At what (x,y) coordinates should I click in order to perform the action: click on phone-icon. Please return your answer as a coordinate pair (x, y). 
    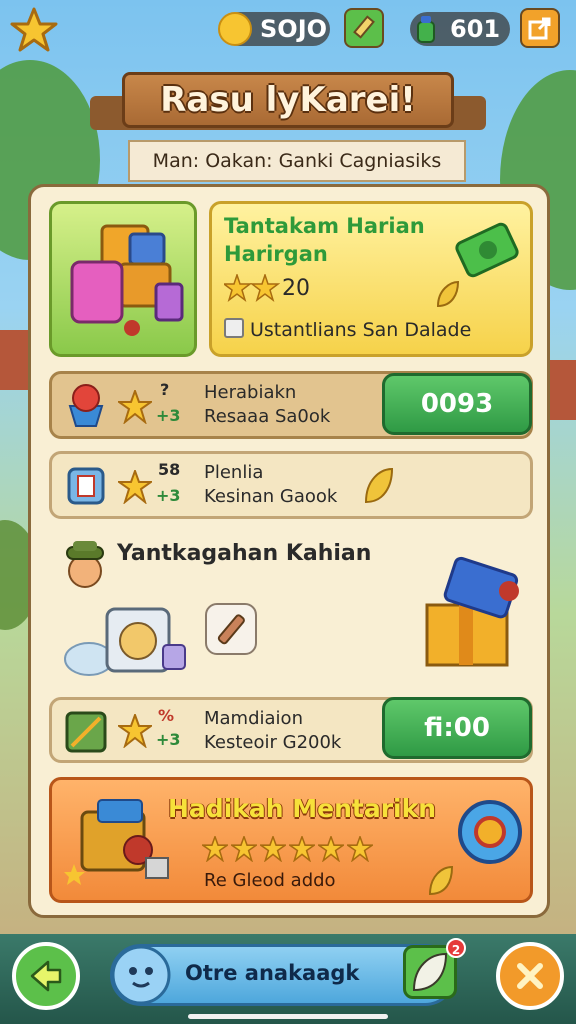
    Looking at the image, I should click on (86, 486).